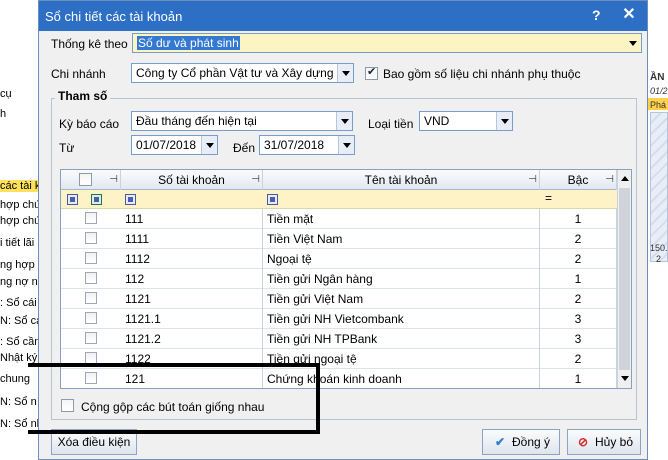 The image size is (668, 460). What do you see at coordinates (294, 145) in the screenshot?
I see `den-value: 31/07/2018` at bounding box center [294, 145].